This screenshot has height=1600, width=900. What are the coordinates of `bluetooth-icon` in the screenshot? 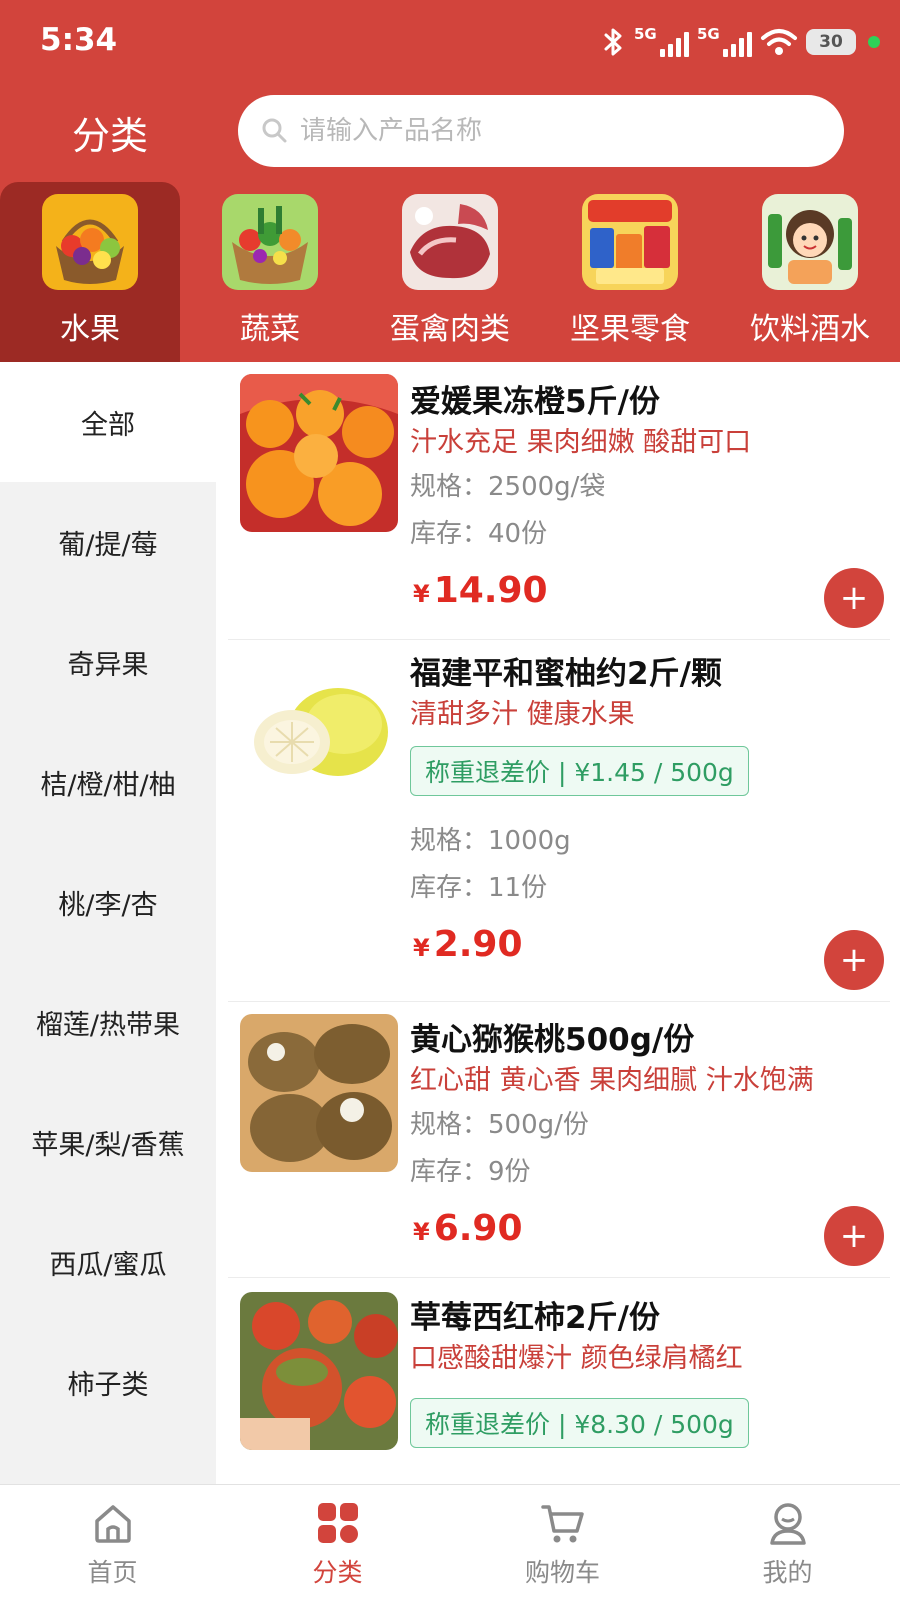 It's located at (613, 42).